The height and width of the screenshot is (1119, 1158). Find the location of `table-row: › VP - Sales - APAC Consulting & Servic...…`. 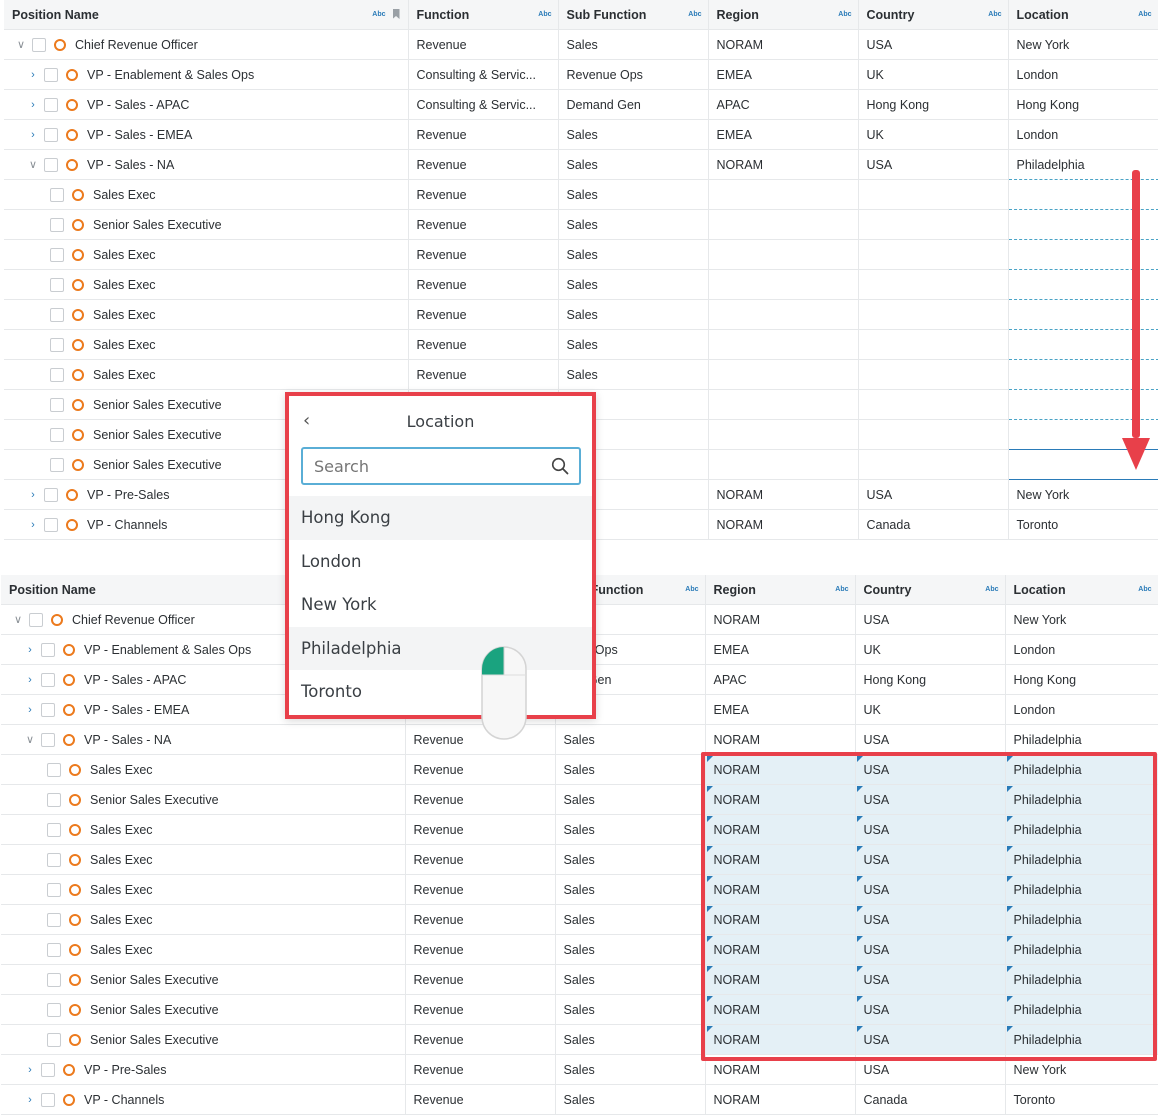

table-row: › VP - Sales - APAC Consulting & Servic...… is located at coordinates (581, 104).